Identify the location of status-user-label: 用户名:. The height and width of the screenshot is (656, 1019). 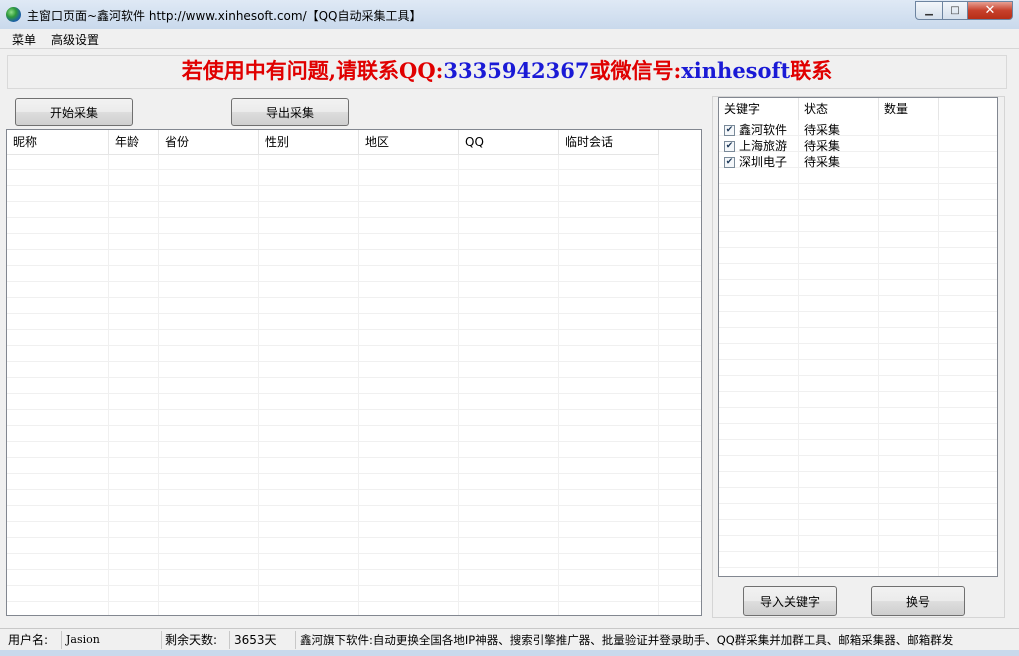
(34, 640).